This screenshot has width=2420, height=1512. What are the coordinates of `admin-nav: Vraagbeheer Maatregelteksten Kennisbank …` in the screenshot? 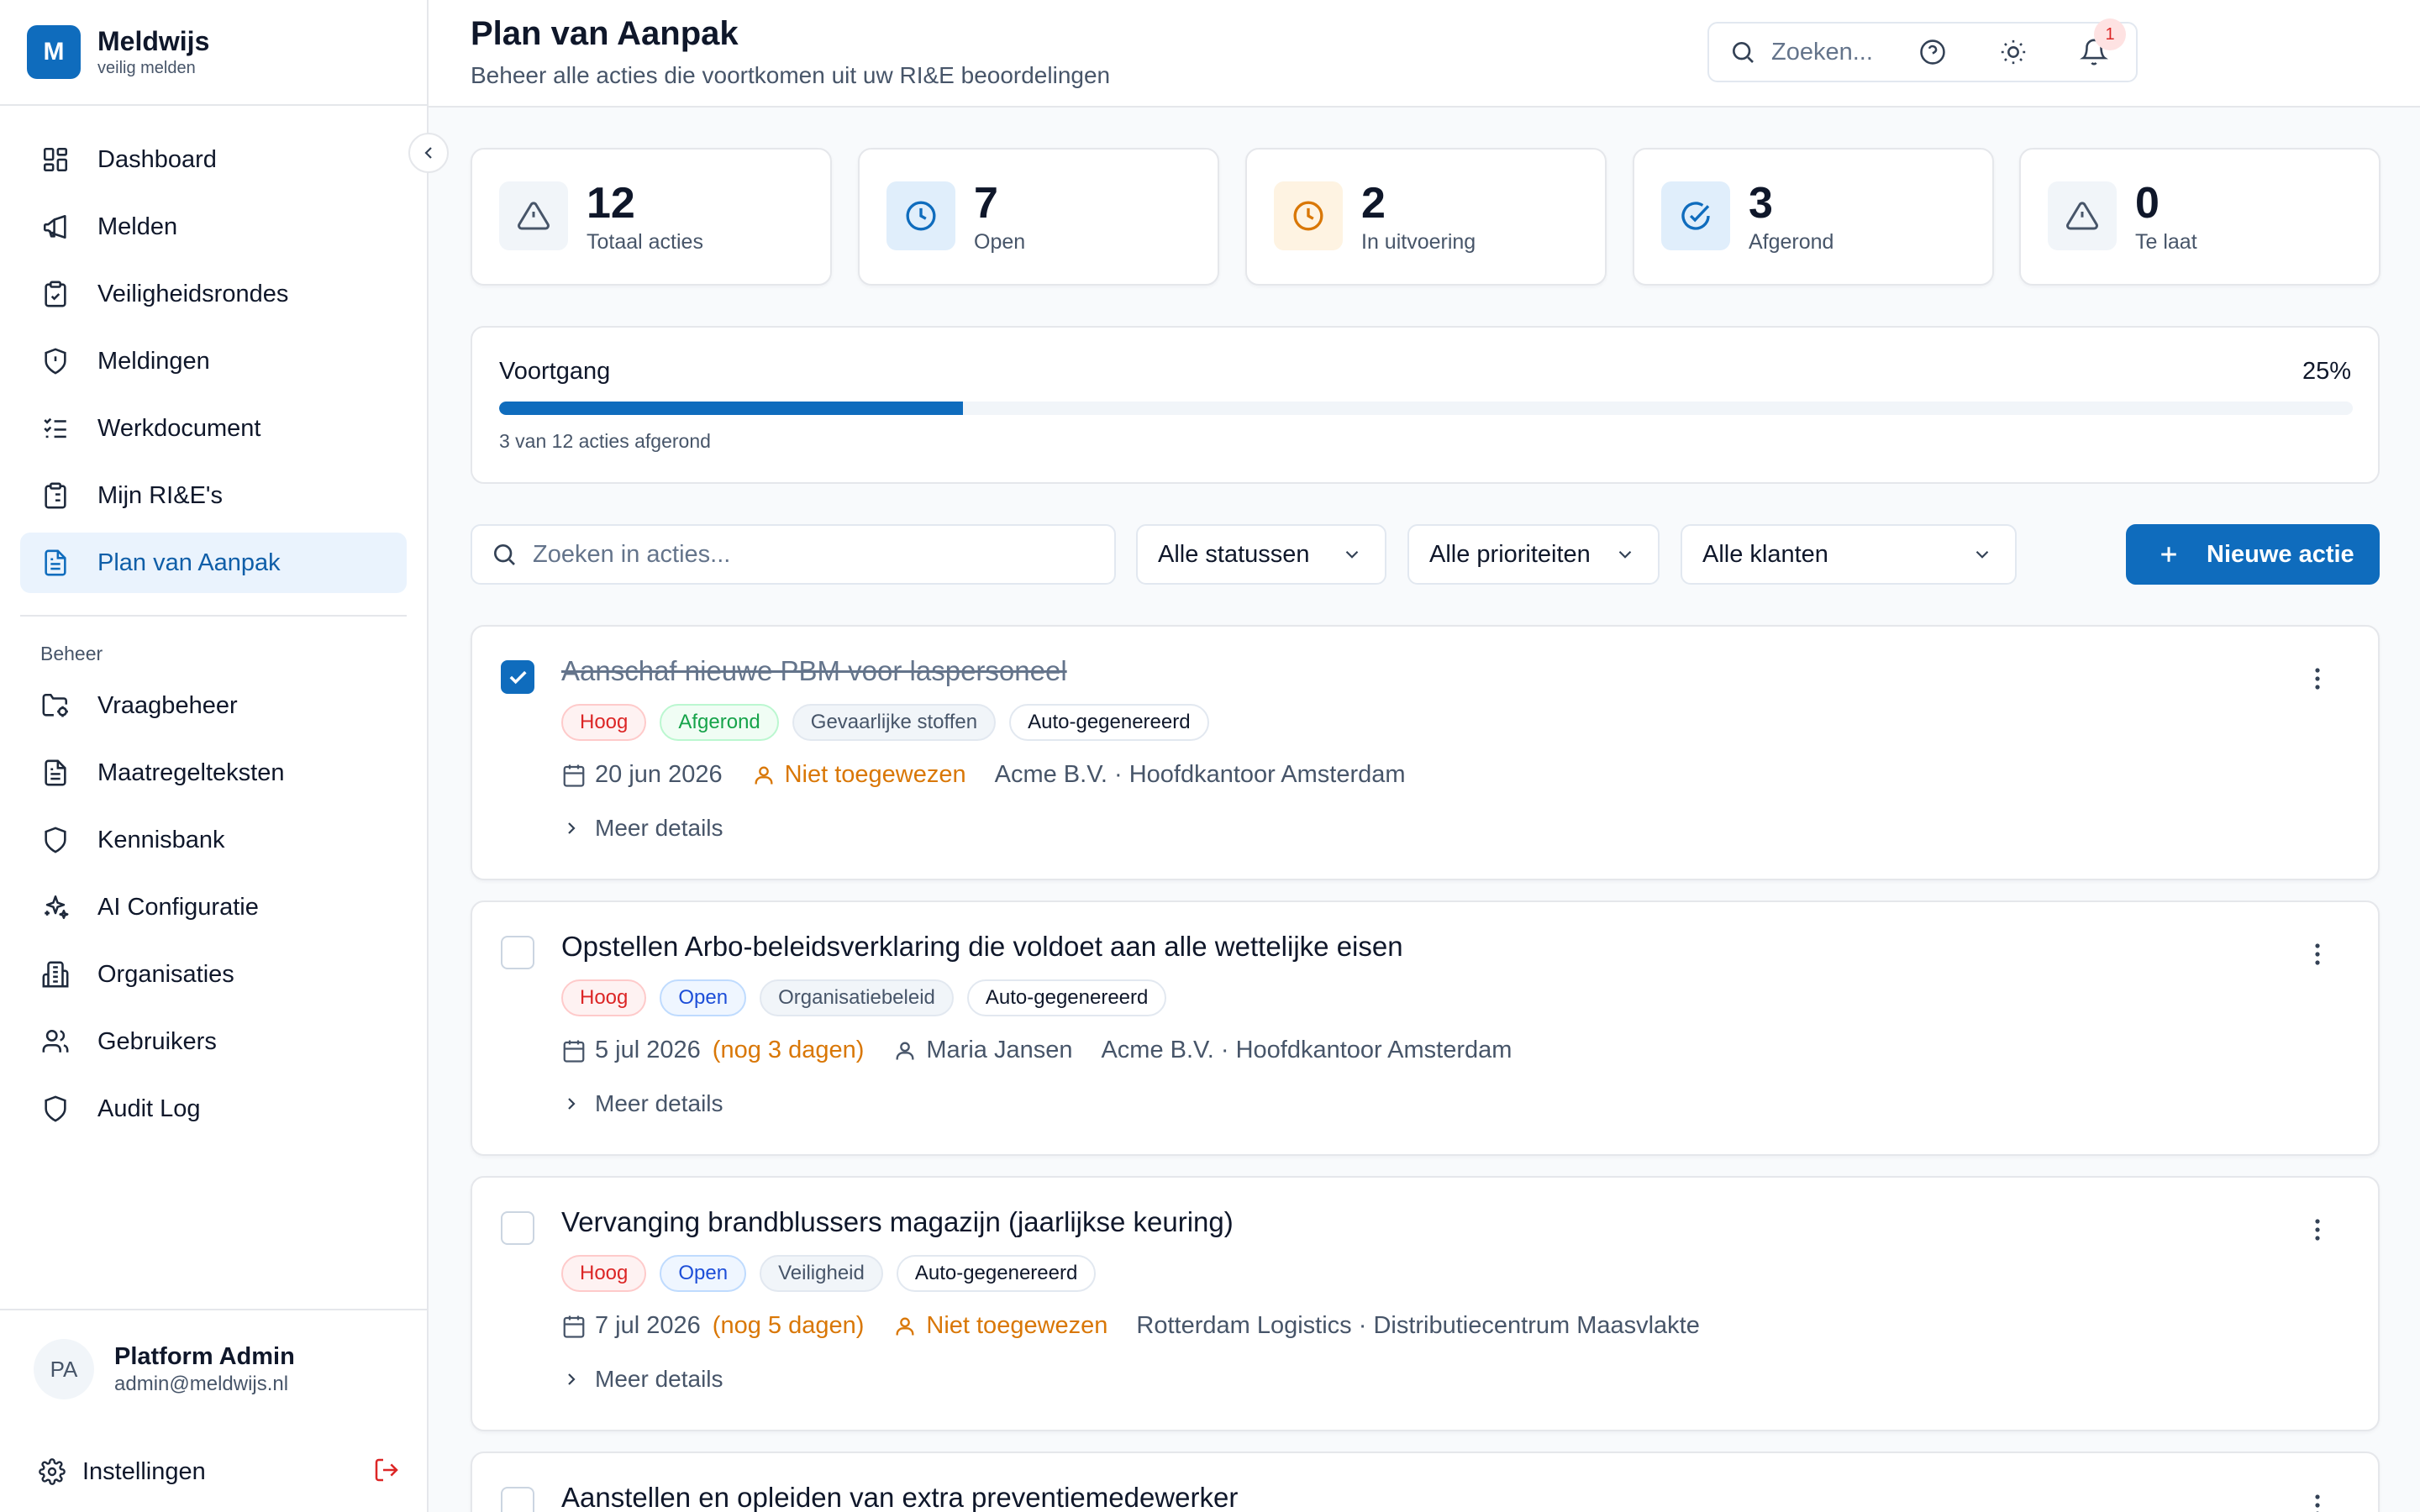 It's located at (214, 907).